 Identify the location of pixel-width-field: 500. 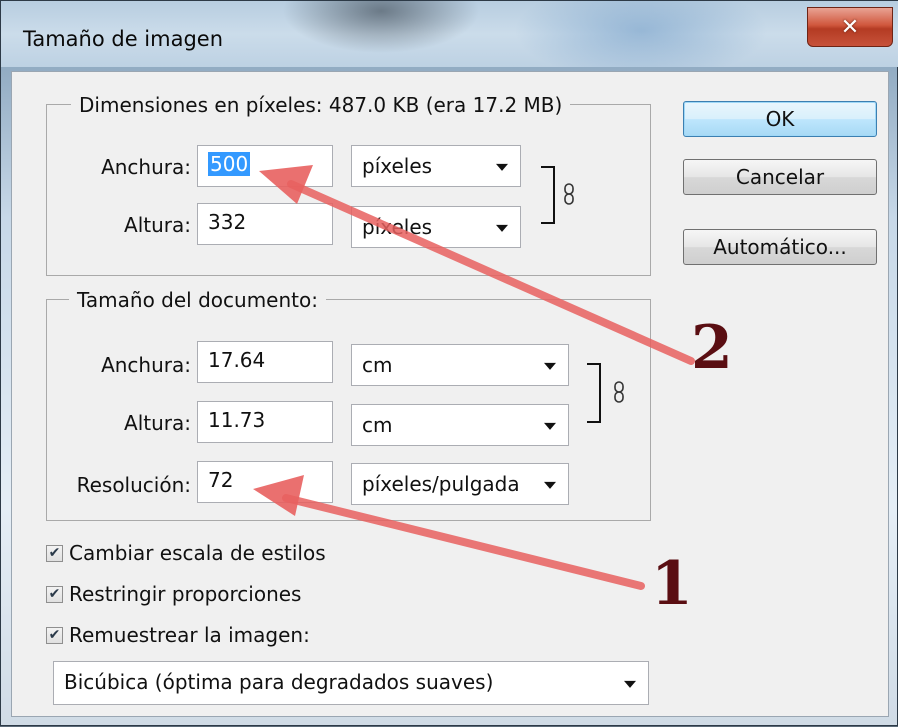
(265, 166).